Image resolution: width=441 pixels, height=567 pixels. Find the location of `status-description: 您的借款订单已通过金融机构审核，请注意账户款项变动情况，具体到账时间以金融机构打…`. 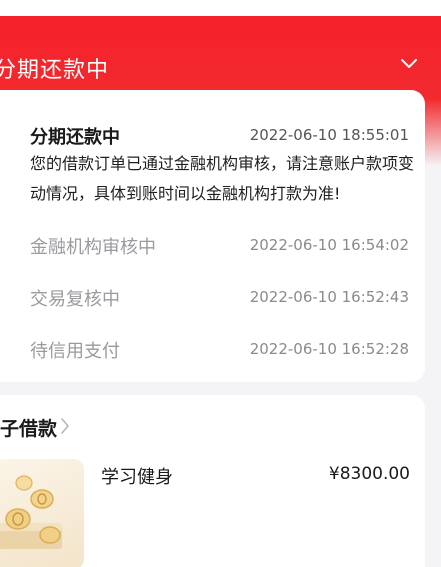

status-description: 您的借款订单已通过金融机构审核，请注意账户款项变动情况，具体到账时间以金融机构打… is located at coordinates (222, 178).